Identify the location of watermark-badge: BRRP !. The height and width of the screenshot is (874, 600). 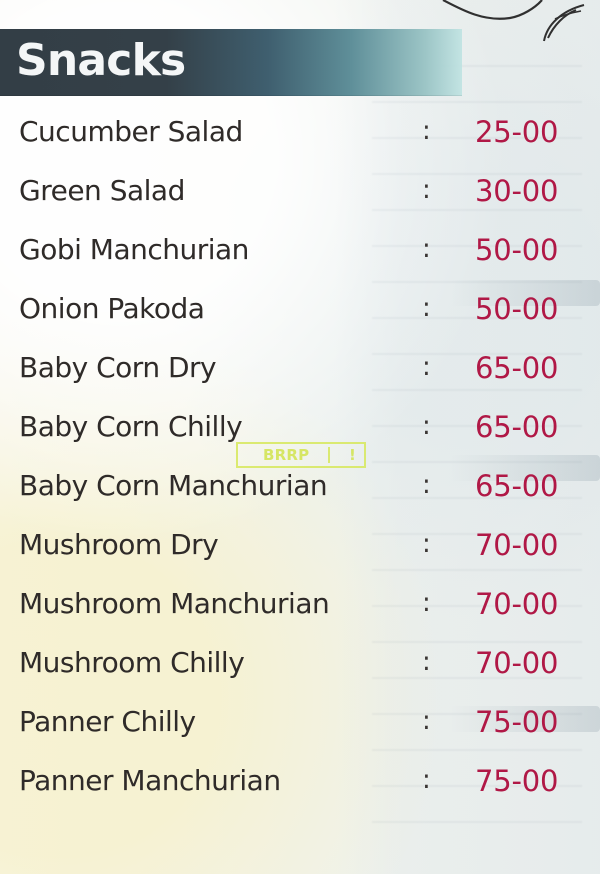
(301, 455).